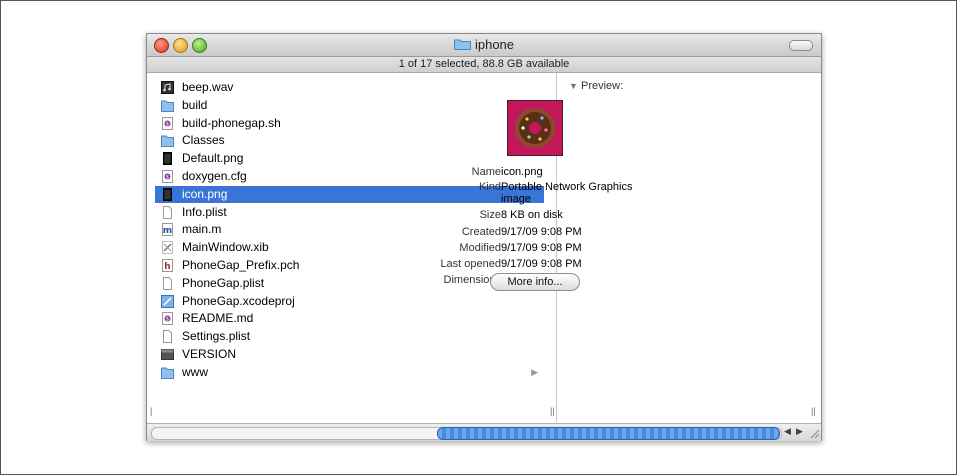 The width and height of the screenshot is (957, 475). Describe the element at coordinates (470, 264) in the screenshot. I see `metadata-label: Last opened` at that location.